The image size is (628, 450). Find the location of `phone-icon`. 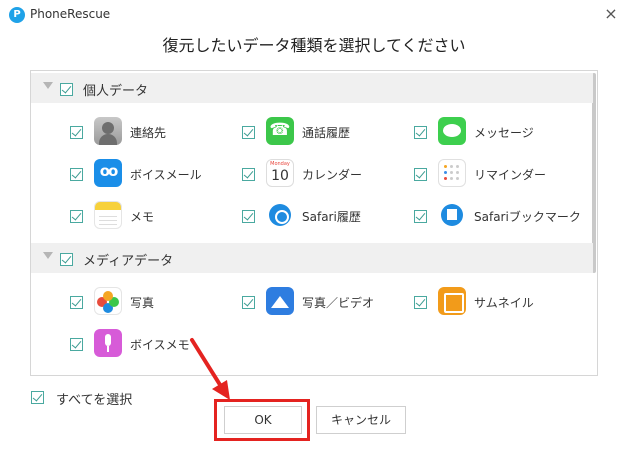

phone-icon is located at coordinates (280, 131).